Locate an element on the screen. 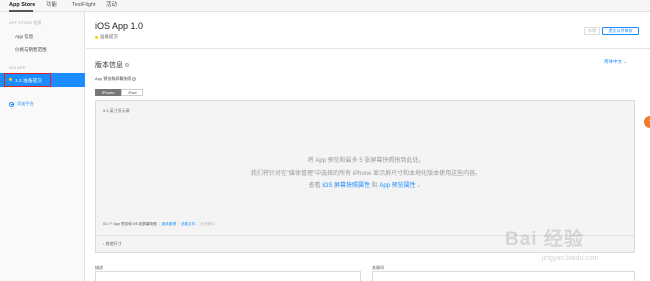 The height and width of the screenshot is (281, 650). display-size-label: 5.5 英寸显示屏 is located at coordinates (116, 110).